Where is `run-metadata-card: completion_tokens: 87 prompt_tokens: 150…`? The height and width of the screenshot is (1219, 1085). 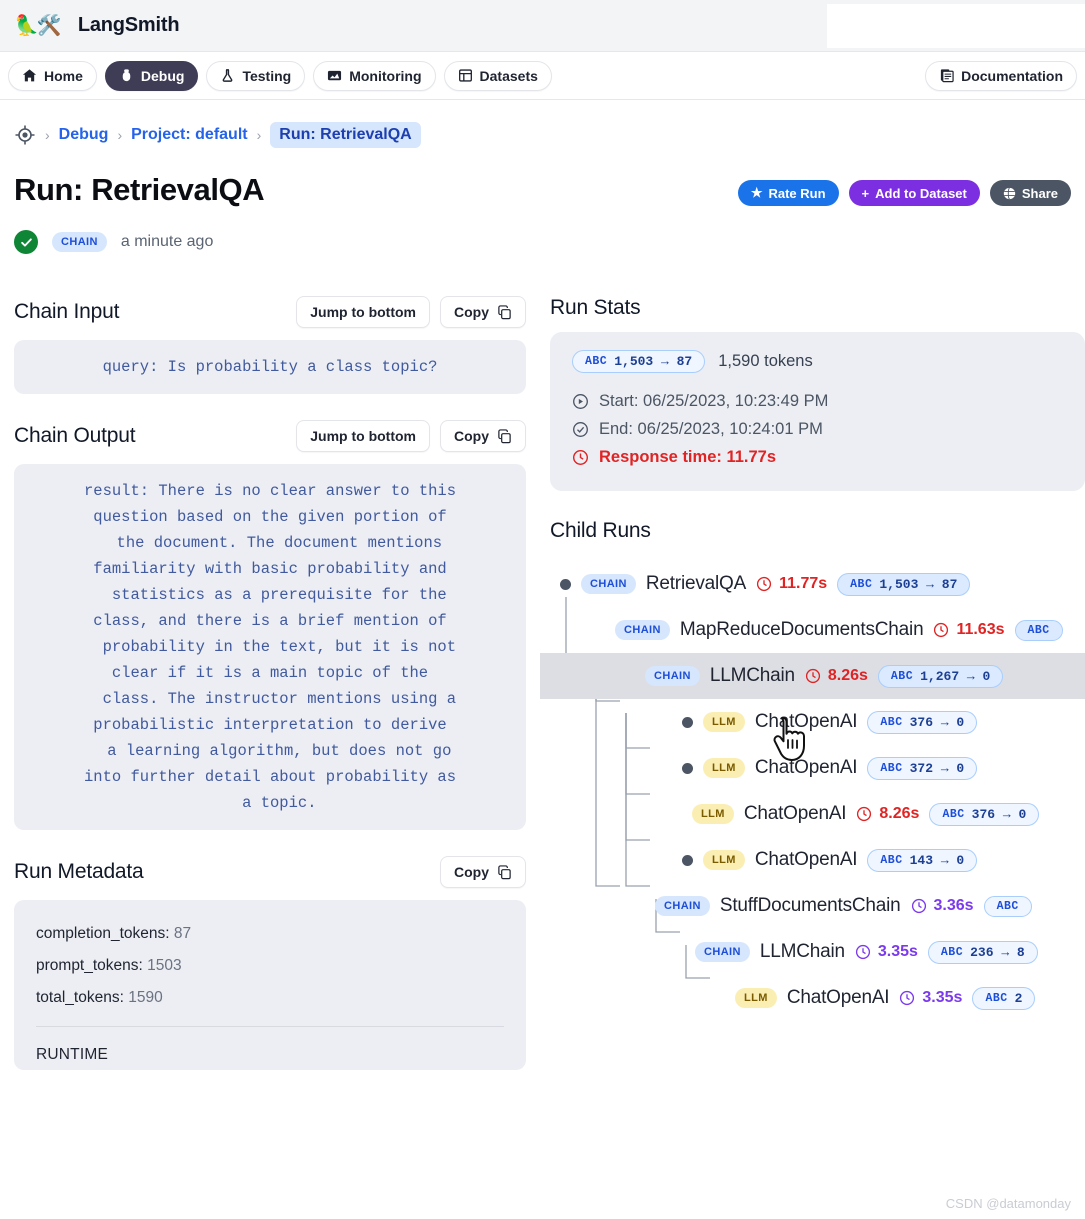
run-metadata-card: completion_tokens: 87 prompt_tokens: 150… is located at coordinates (270, 985).